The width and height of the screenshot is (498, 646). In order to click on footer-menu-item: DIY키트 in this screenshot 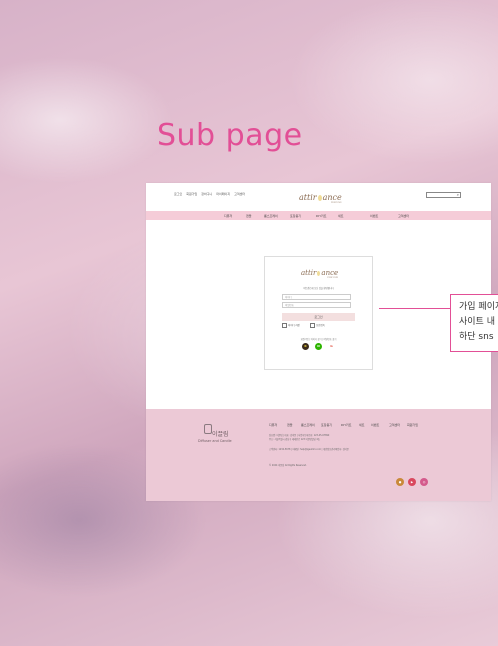, I will do `click(346, 425)`.